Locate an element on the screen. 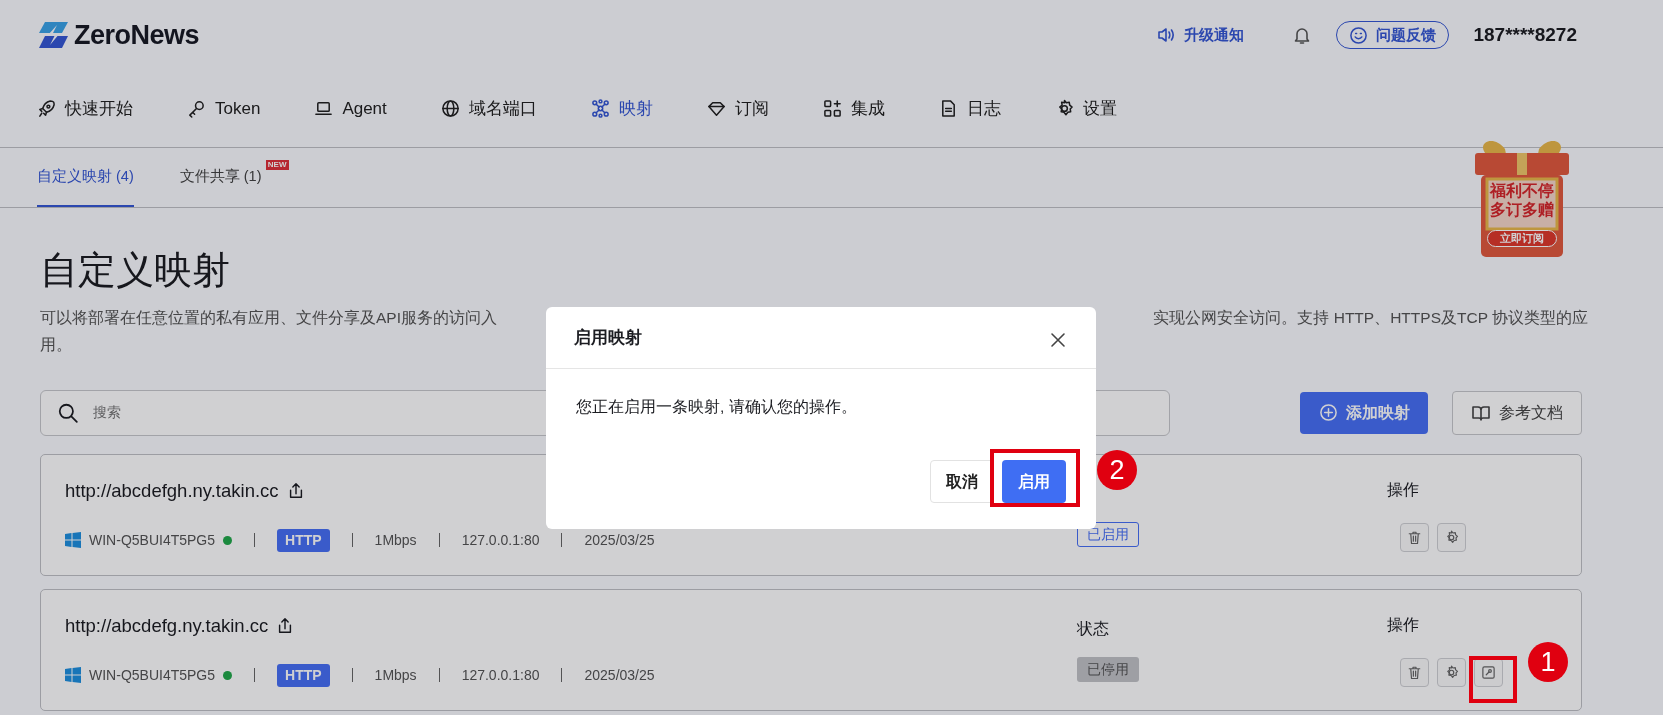 The width and height of the screenshot is (1663, 715). description-text: 用。 is located at coordinates (56, 344).